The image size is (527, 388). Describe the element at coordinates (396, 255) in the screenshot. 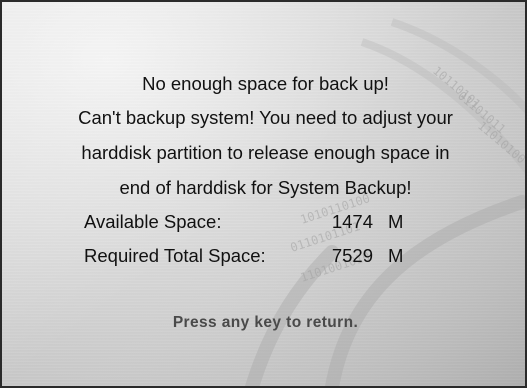

I see `required-space-unit: M` at that location.